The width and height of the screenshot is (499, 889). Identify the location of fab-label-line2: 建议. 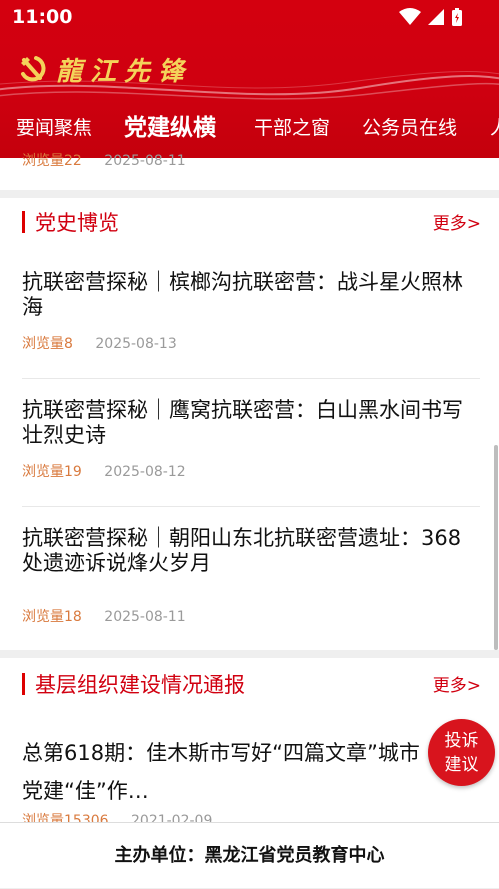
(461, 764).